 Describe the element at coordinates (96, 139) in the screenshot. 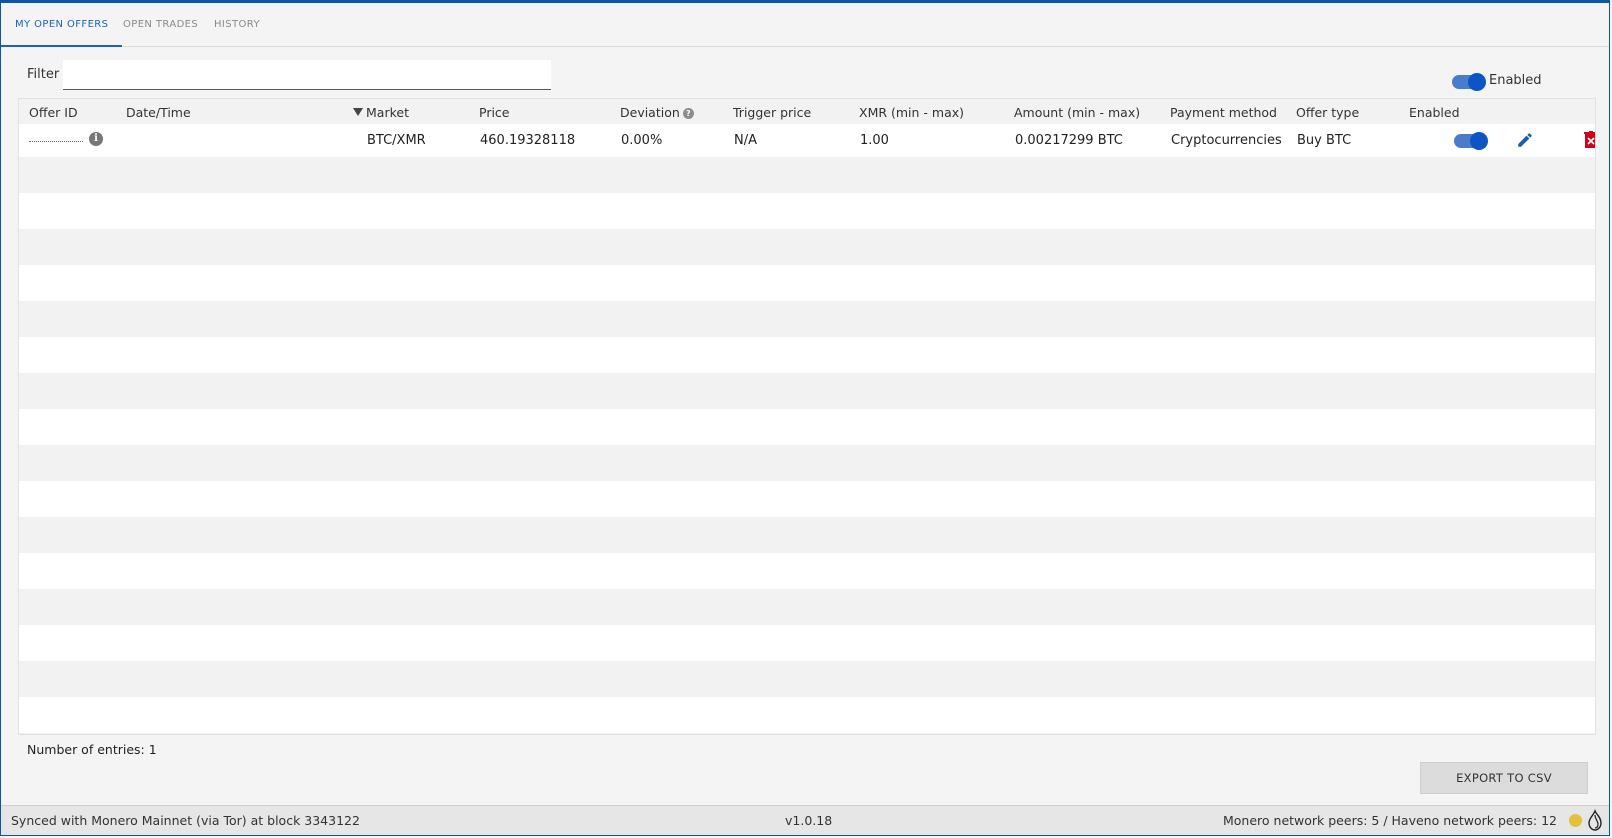

I see `info-icon: i` at that location.